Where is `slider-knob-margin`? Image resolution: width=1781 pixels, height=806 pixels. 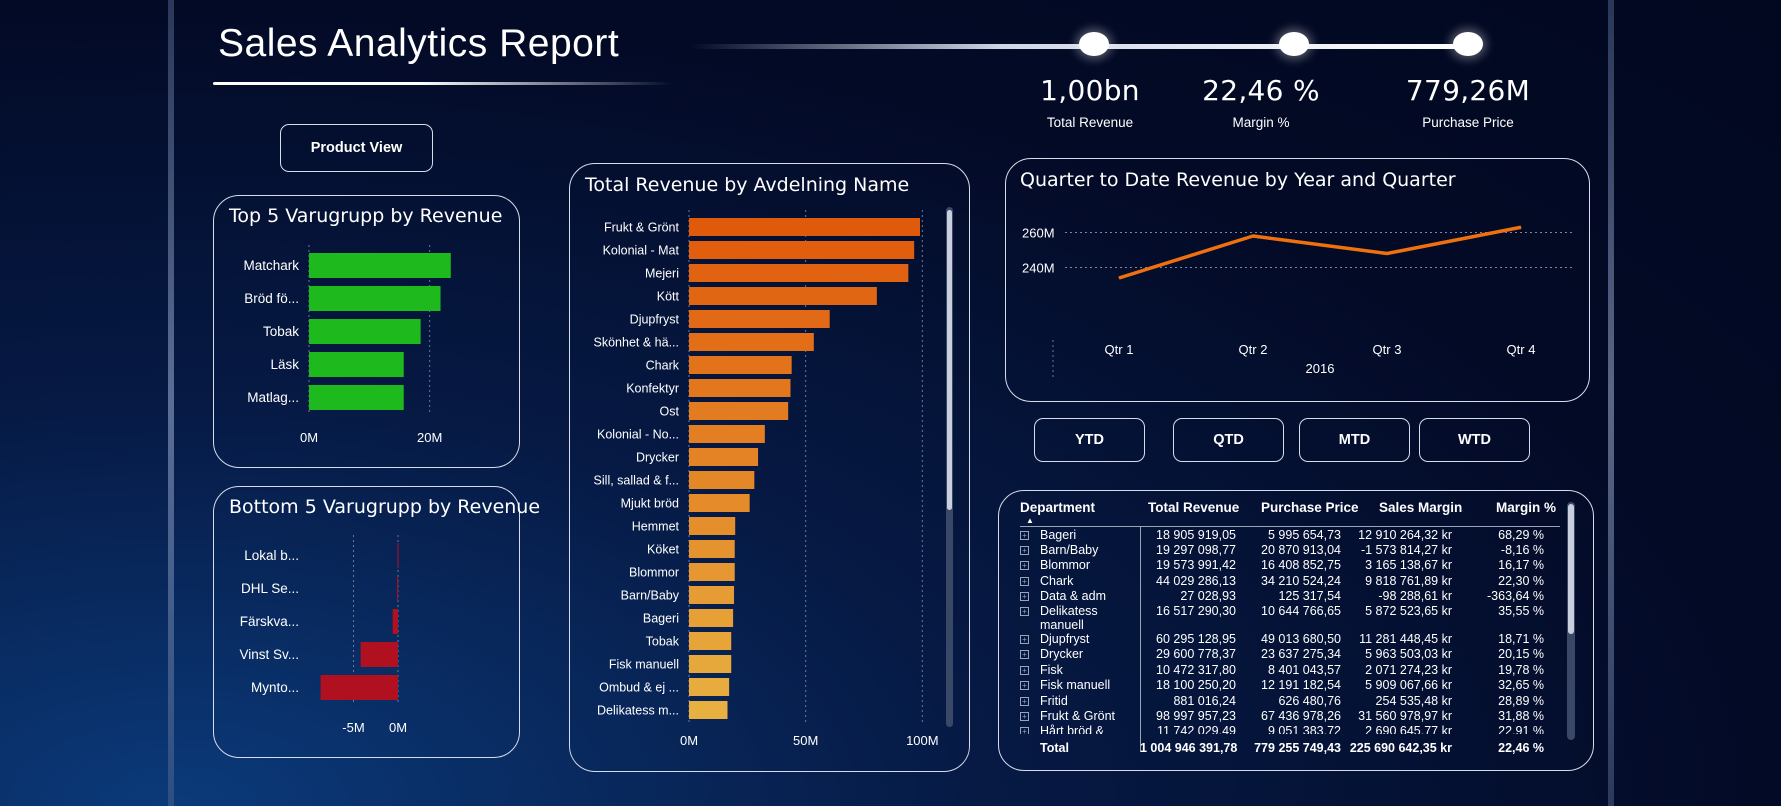
slider-knob-margin is located at coordinates (1294, 44).